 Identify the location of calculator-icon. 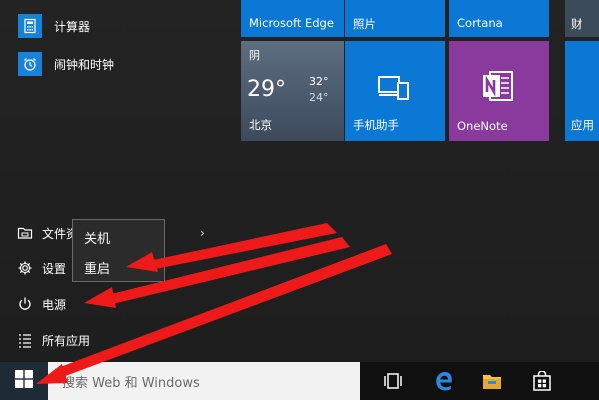
(30, 26).